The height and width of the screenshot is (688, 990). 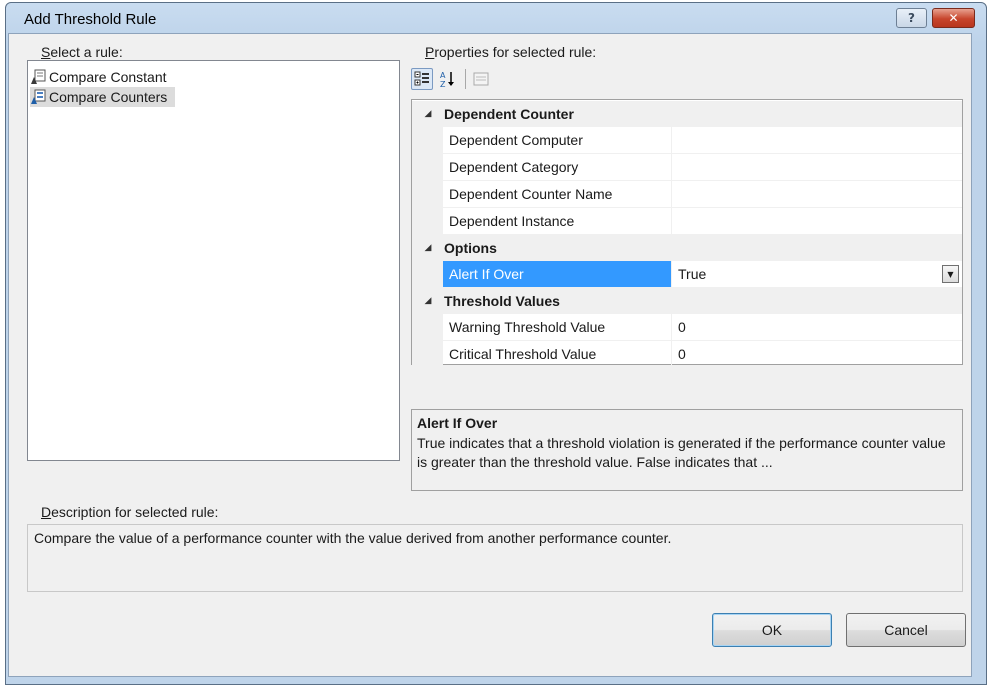 I want to click on close-icon: ✕, so click(x=953, y=18).